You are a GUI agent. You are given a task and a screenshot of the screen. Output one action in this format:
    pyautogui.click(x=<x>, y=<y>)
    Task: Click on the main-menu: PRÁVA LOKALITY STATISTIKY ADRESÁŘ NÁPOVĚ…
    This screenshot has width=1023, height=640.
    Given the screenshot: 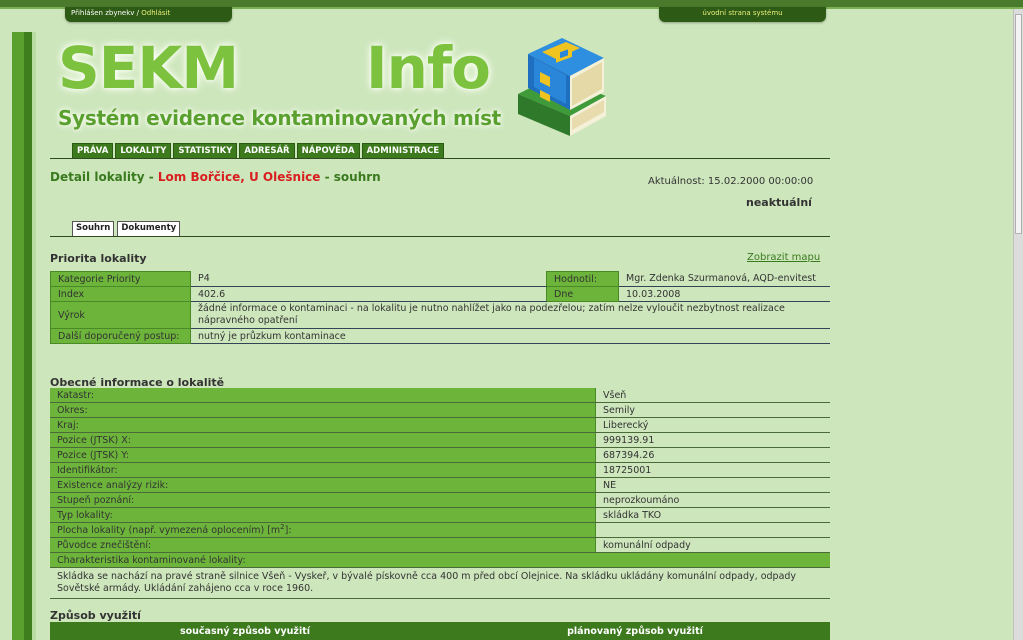 What is the action you would take?
    pyautogui.click(x=258, y=151)
    